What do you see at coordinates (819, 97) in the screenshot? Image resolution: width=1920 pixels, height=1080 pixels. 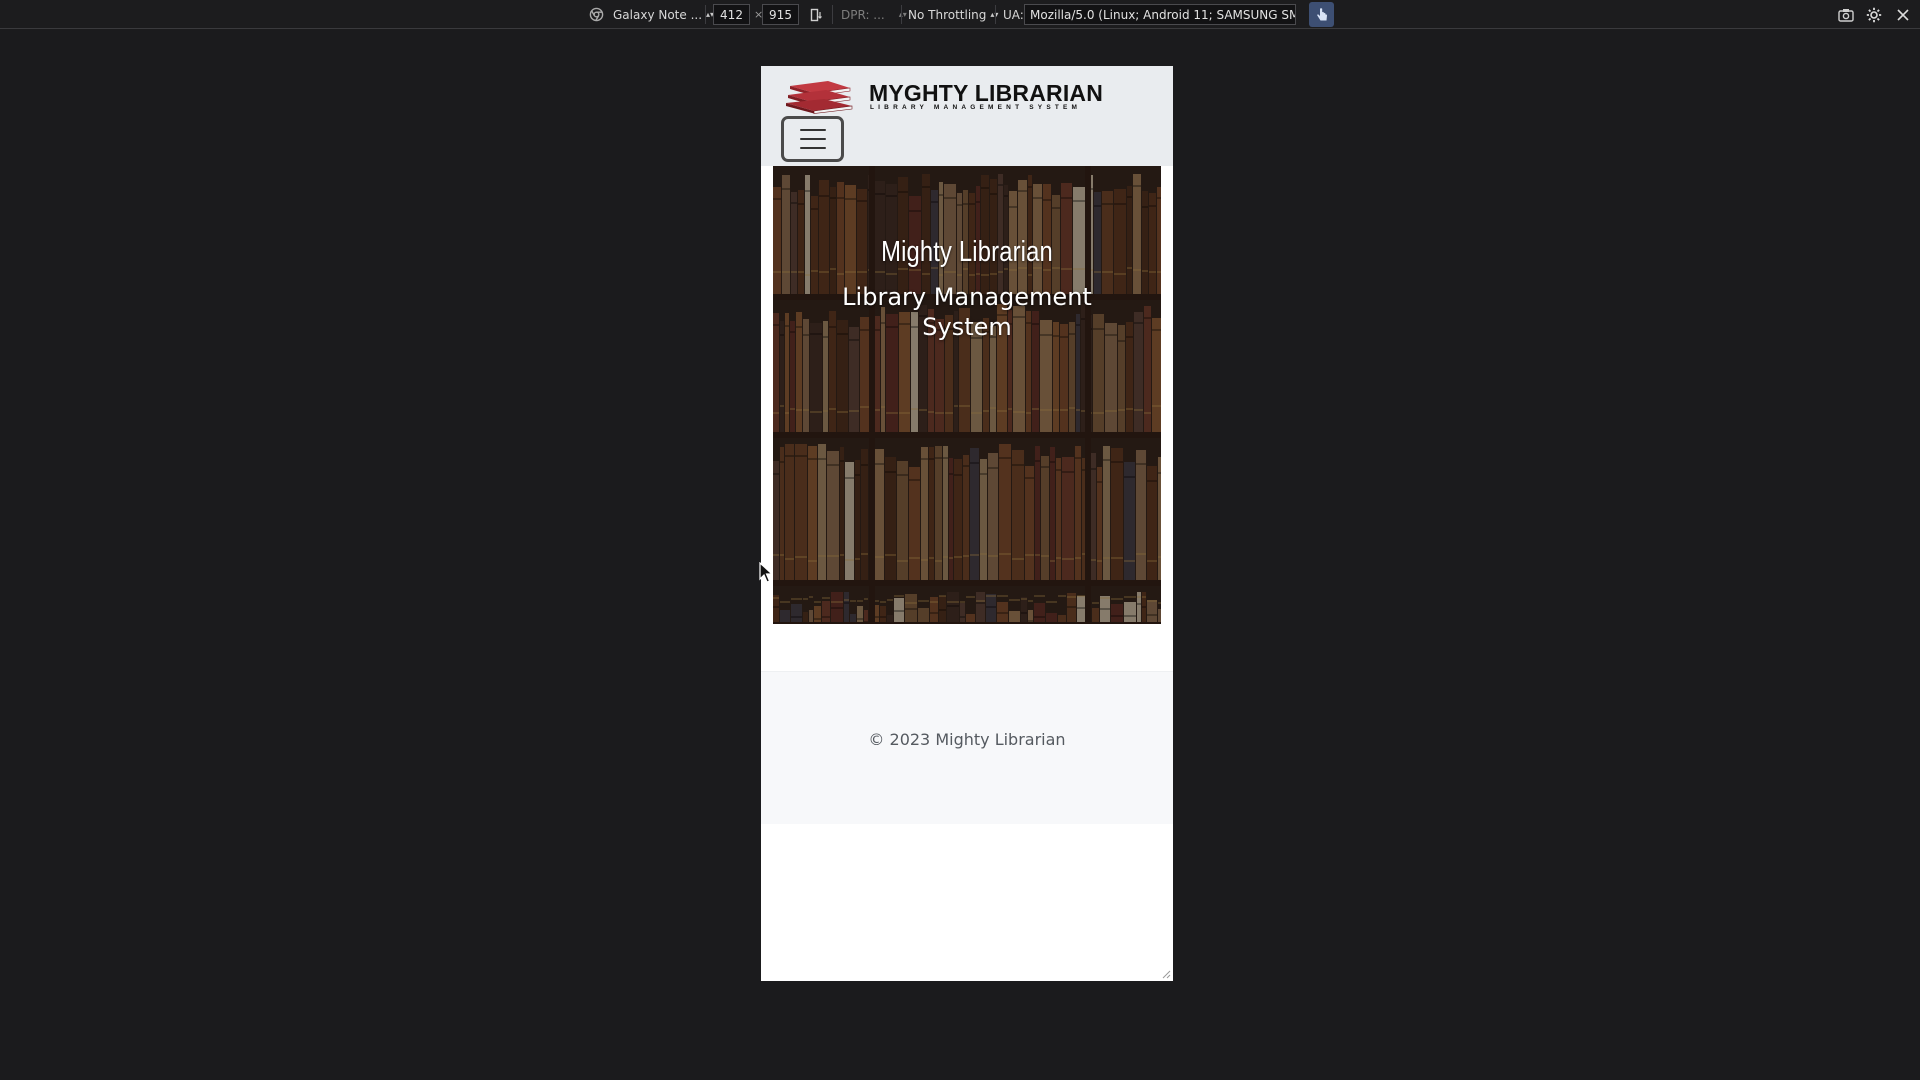 I see `books-logo-icon` at bounding box center [819, 97].